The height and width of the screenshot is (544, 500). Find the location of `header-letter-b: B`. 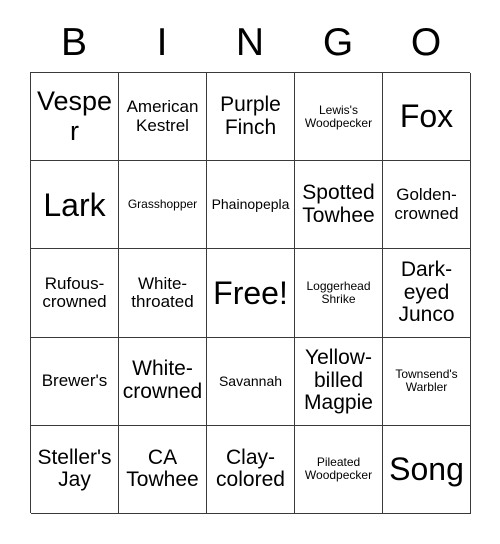

header-letter-b: B is located at coordinates (73, 42).